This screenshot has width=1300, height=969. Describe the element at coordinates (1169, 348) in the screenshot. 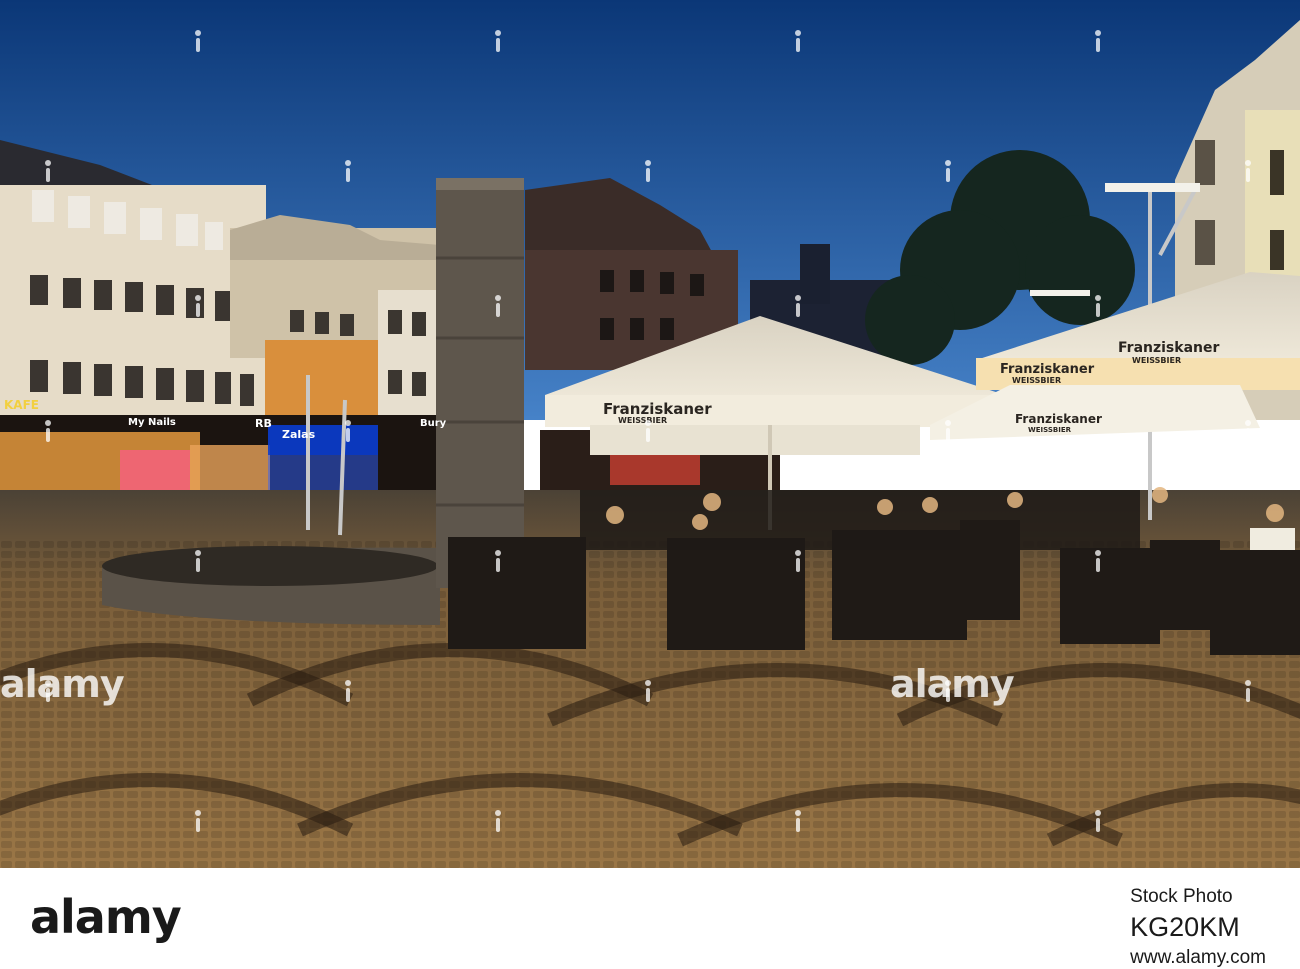

I see `umbrella-sign-franziskaner-3: Franziskaner` at that location.